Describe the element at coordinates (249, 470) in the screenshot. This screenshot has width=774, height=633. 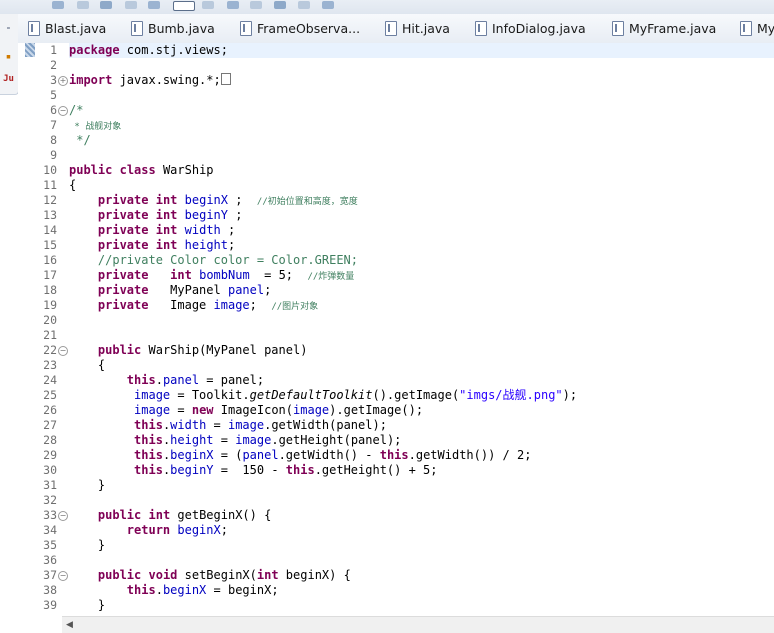
I see `code-text: = 150 -` at that location.